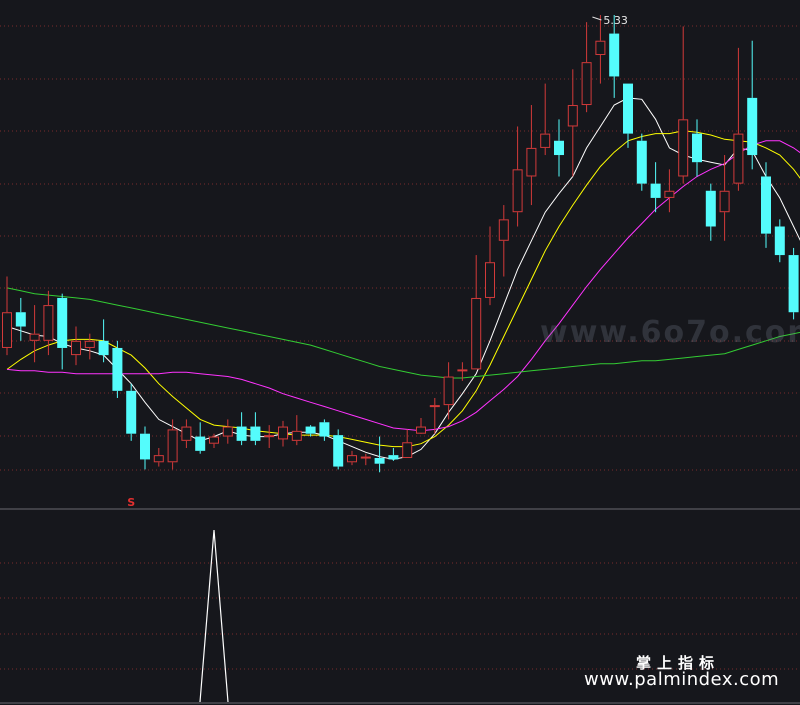  I want to click on watermark-url: www.palmindex.com, so click(682, 679).